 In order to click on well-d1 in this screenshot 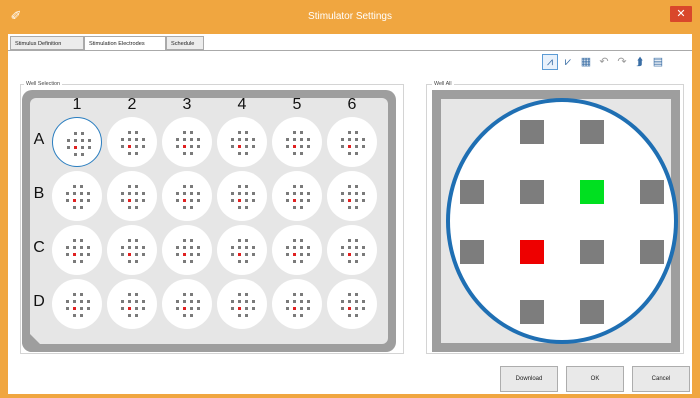, I will do `click(77, 304)`.